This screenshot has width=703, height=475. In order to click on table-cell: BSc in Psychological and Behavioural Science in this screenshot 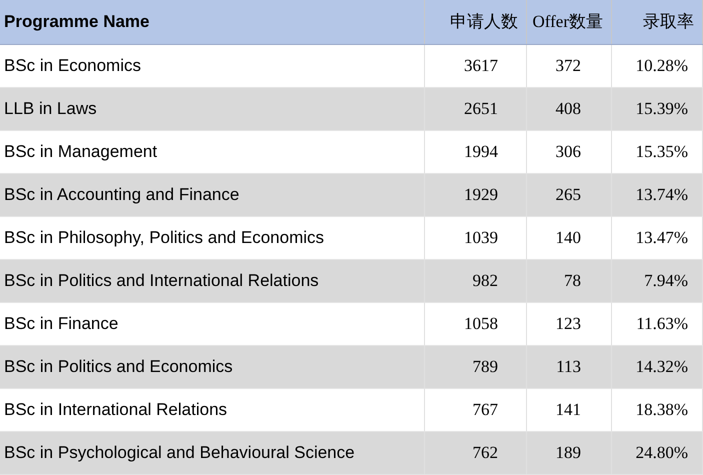, I will do `click(212, 453)`.